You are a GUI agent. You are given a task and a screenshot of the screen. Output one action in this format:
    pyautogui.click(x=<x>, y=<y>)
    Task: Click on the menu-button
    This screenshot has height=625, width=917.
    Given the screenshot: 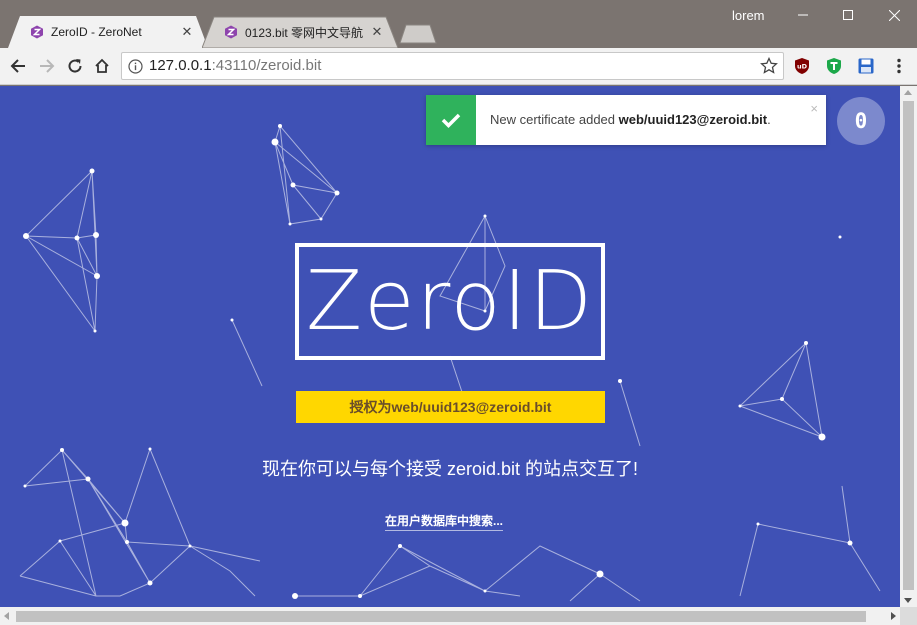 What is the action you would take?
    pyautogui.click(x=899, y=66)
    